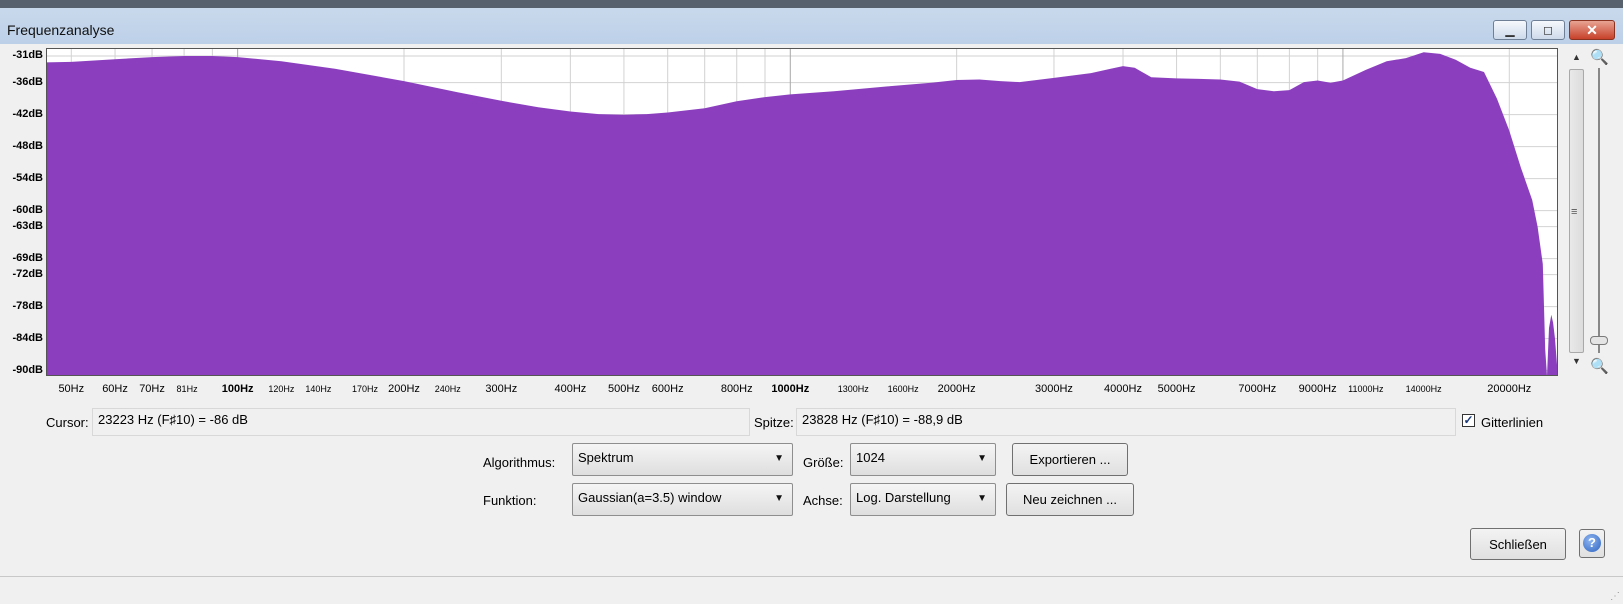  I want to click on grid-label: Gitterlinien, so click(1512, 422).